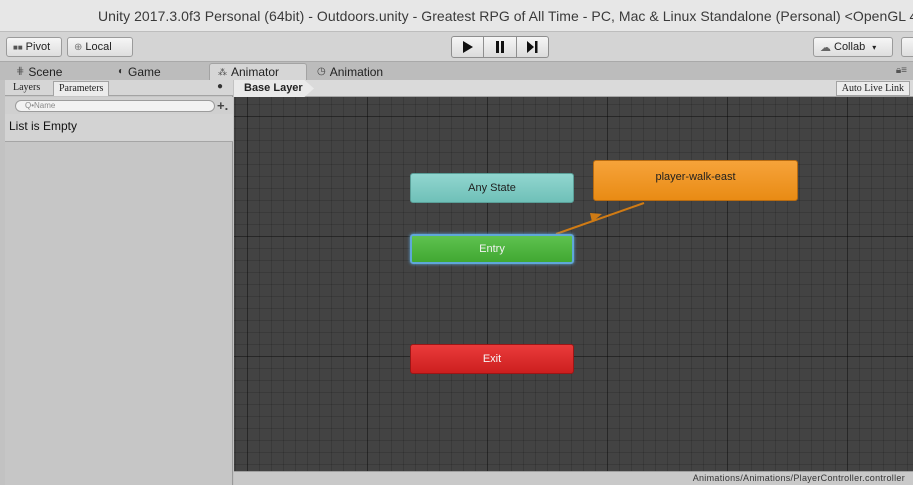  What do you see at coordinates (321, 71) in the screenshot?
I see `animation-icon: ◷` at bounding box center [321, 71].